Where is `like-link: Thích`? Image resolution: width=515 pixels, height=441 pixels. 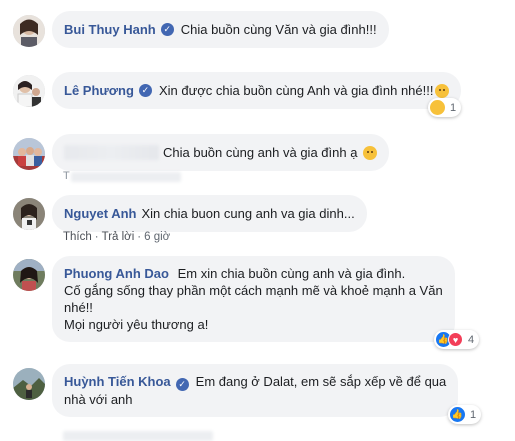
like-link: Thích is located at coordinates (77, 237).